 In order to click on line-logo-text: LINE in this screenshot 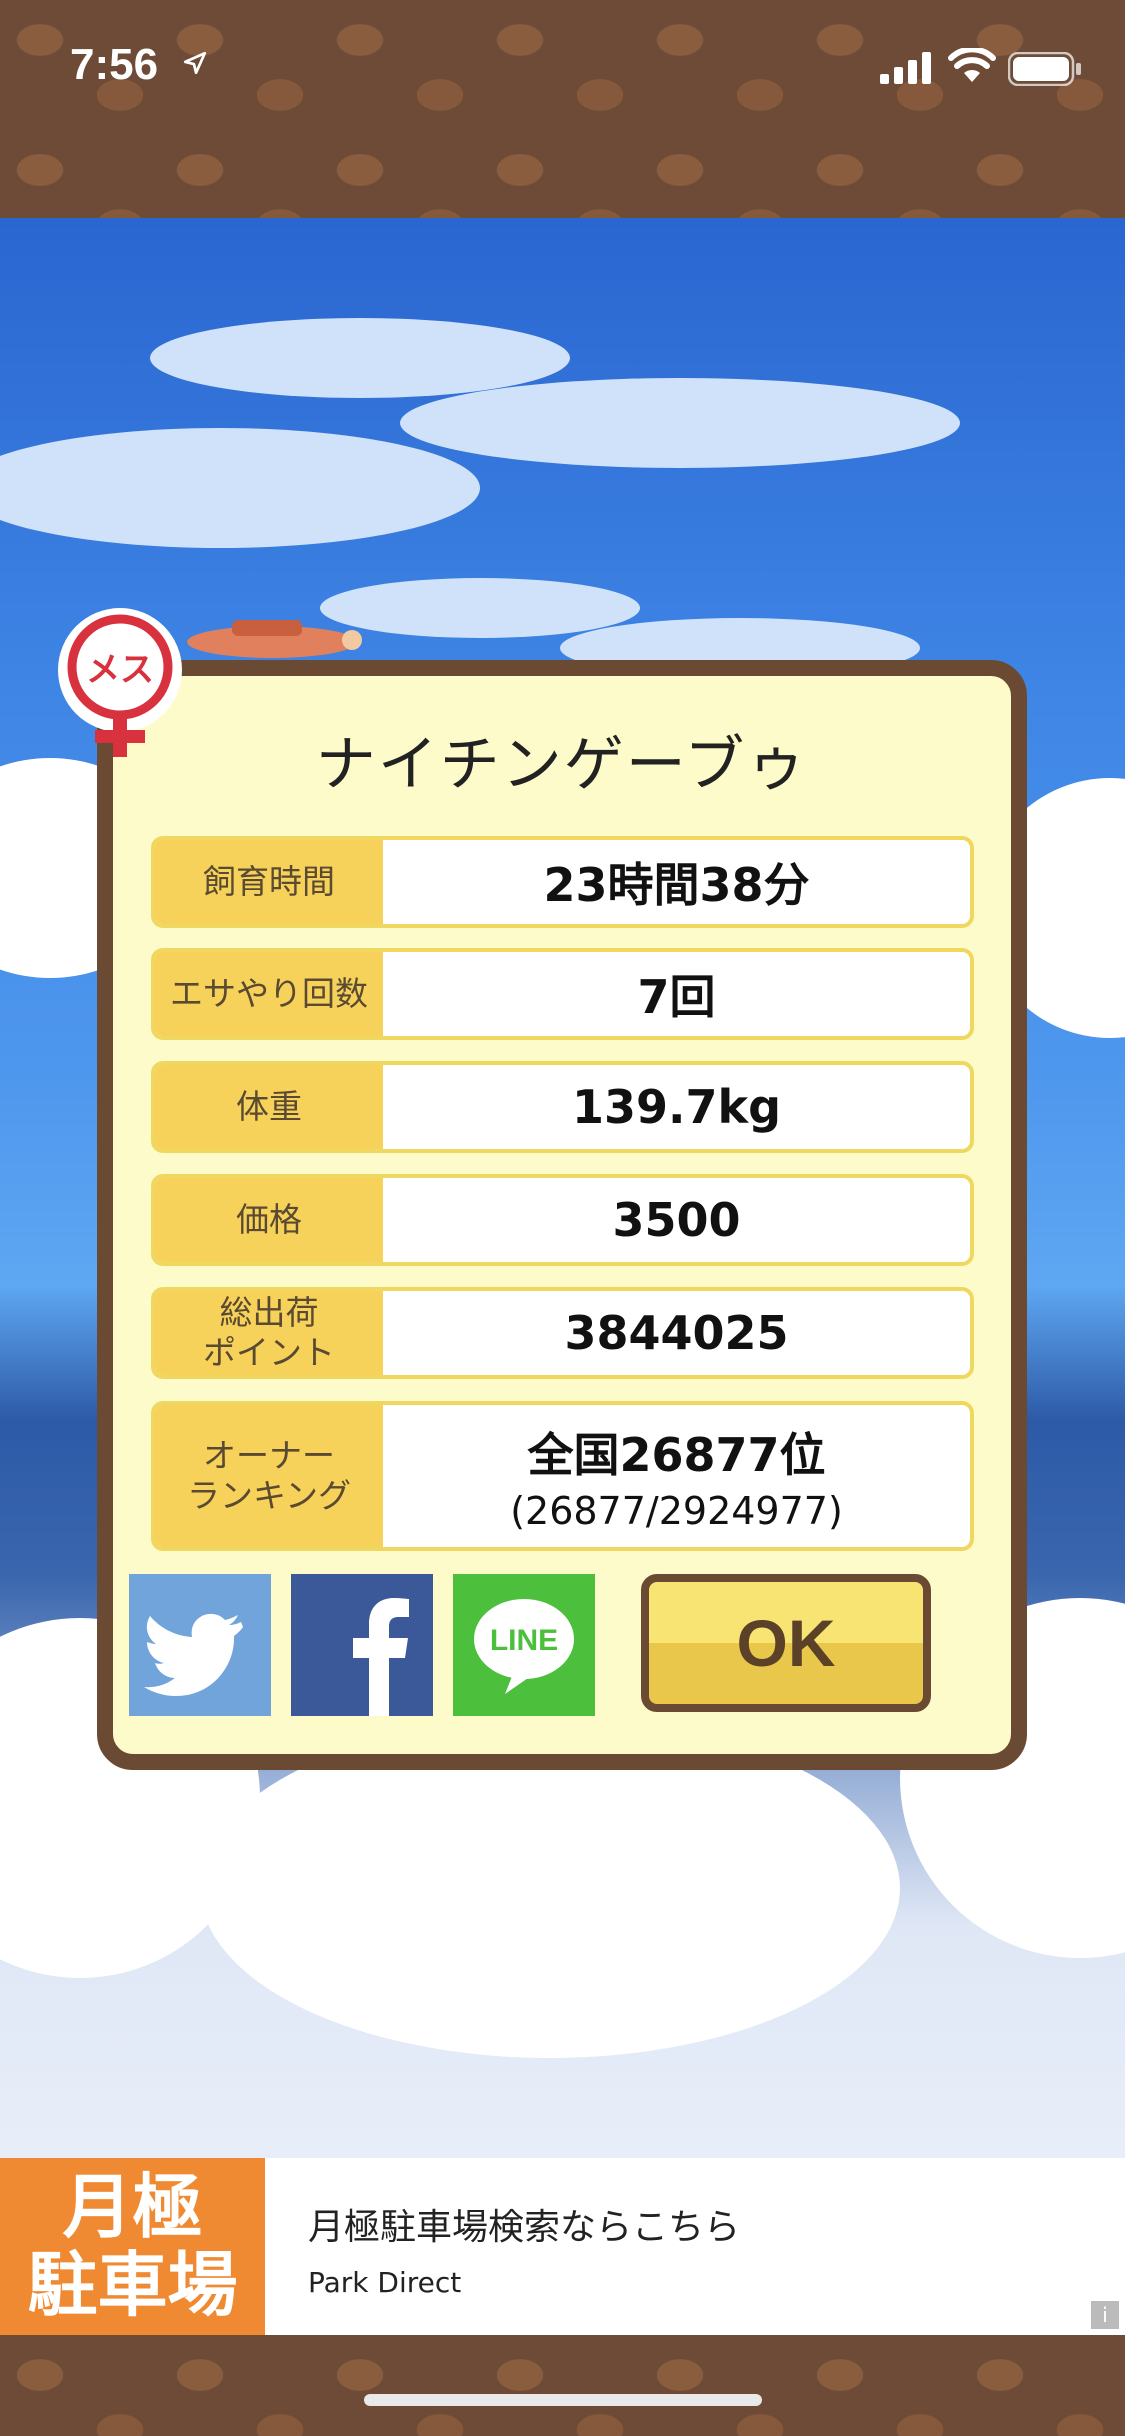, I will do `click(524, 1640)`.